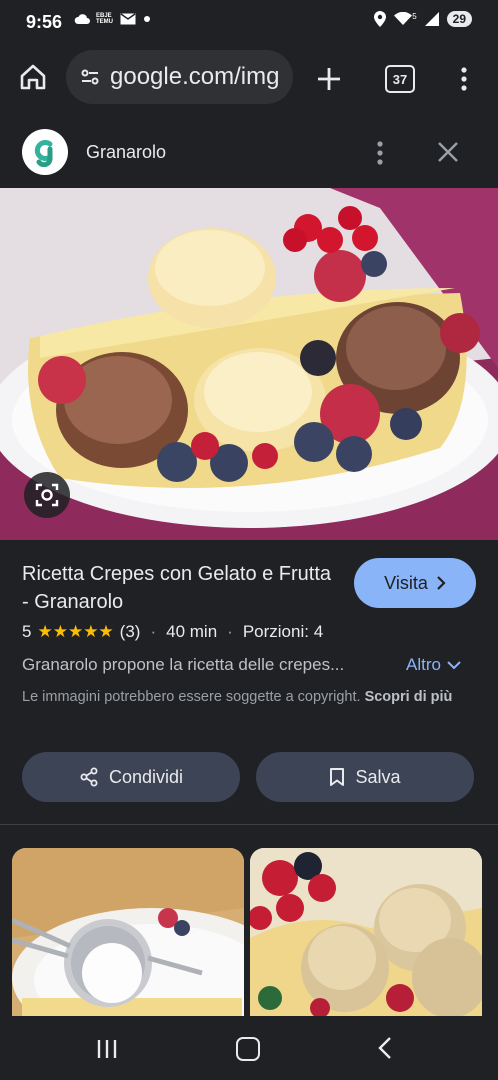 The width and height of the screenshot is (498, 1080). What do you see at coordinates (249, 22) in the screenshot?
I see `status-bar: 9:56 EBJE TEMU 5 29` at bounding box center [249, 22].